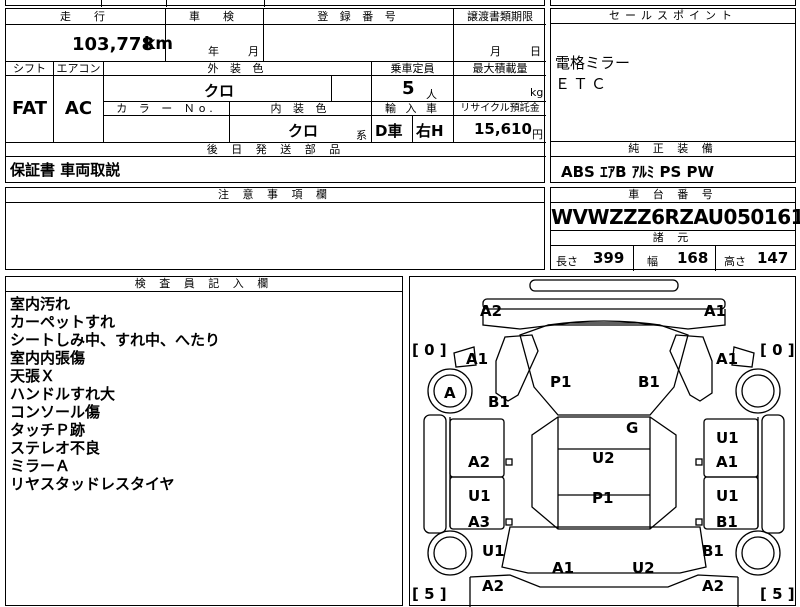 This screenshot has height=607, width=800. I want to click on mark-rear-right: A2, so click(713, 586).